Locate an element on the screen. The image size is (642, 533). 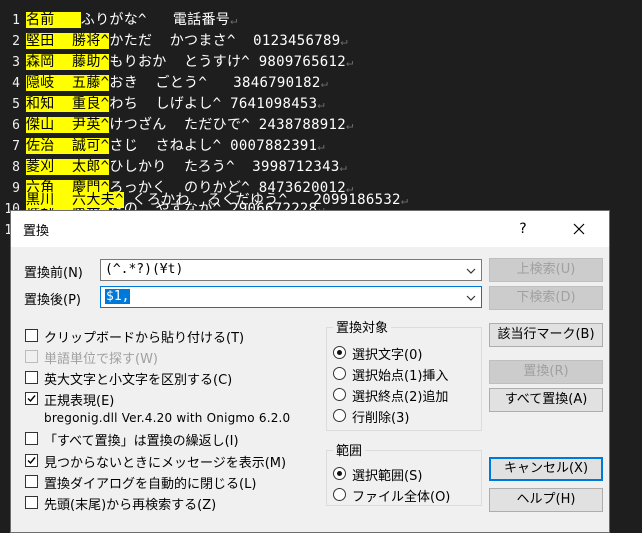
editor-line: 名前 ふりがな^ 電話番号↵ is located at coordinates (132, 20).